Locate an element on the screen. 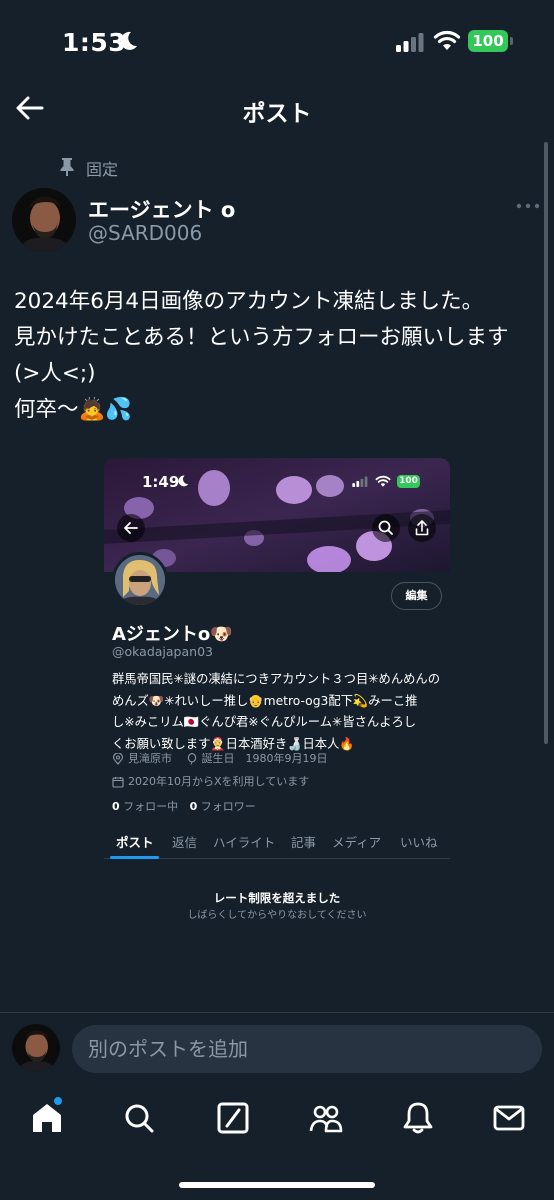 This screenshot has width=554, height=1200. author-name: エージェント o is located at coordinates (161, 209).